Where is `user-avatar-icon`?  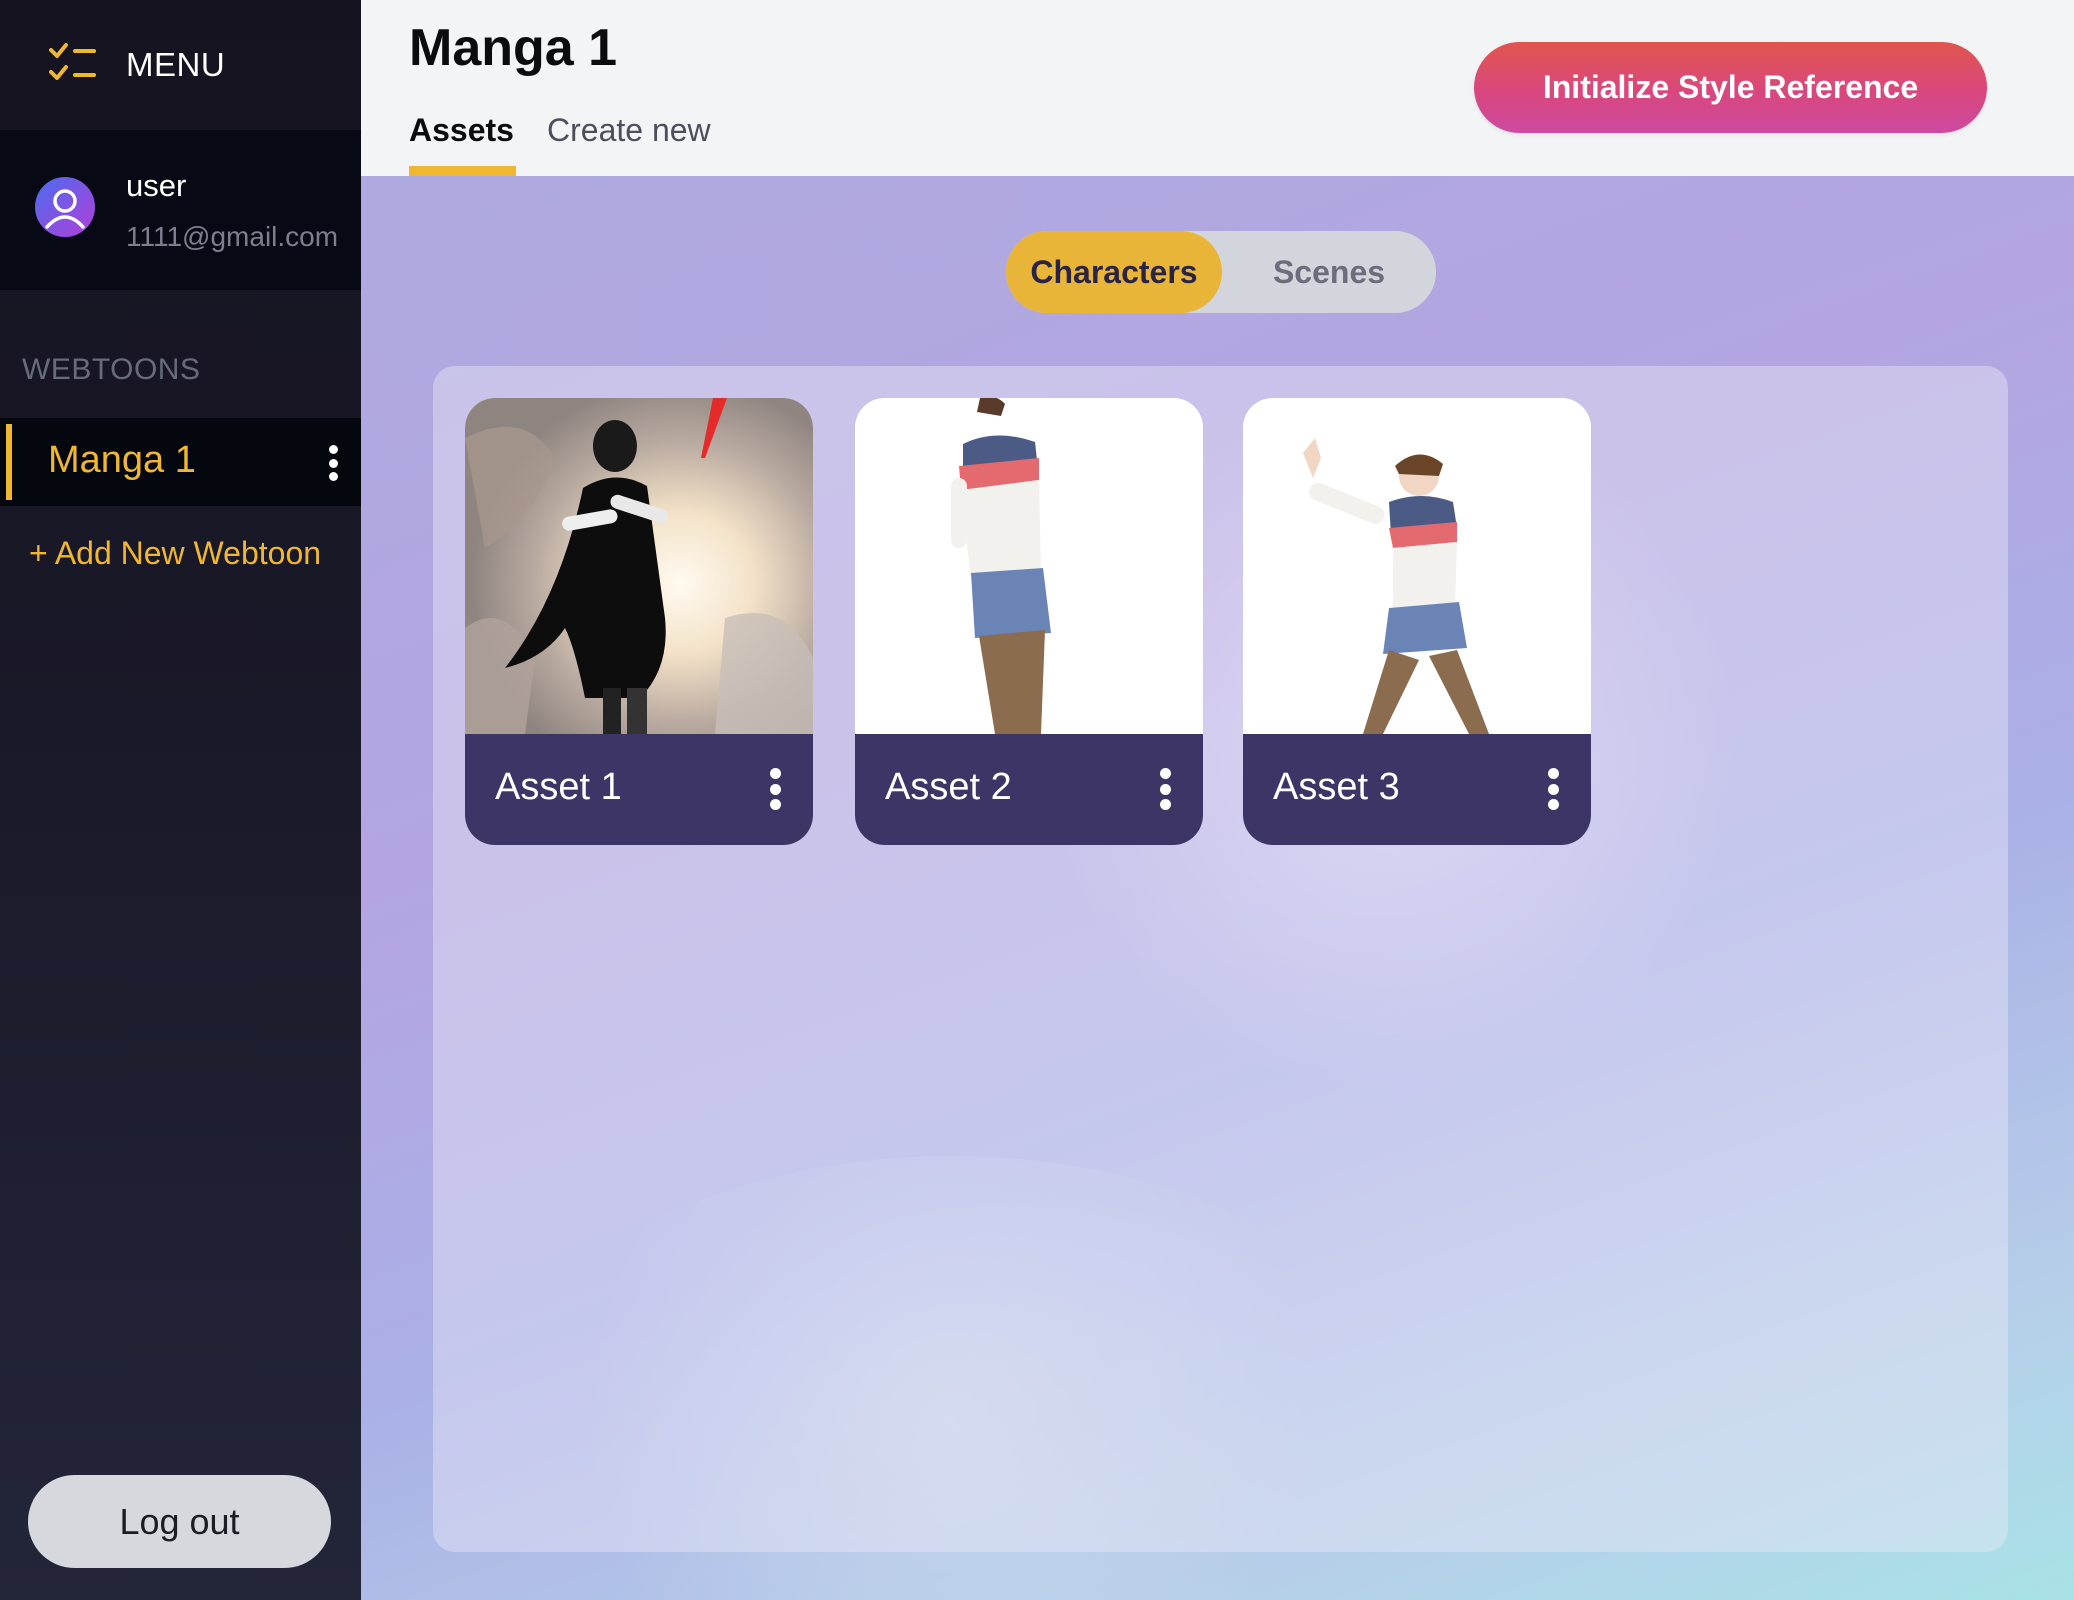
user-avatar-icon is located at coordinates (65, 207).